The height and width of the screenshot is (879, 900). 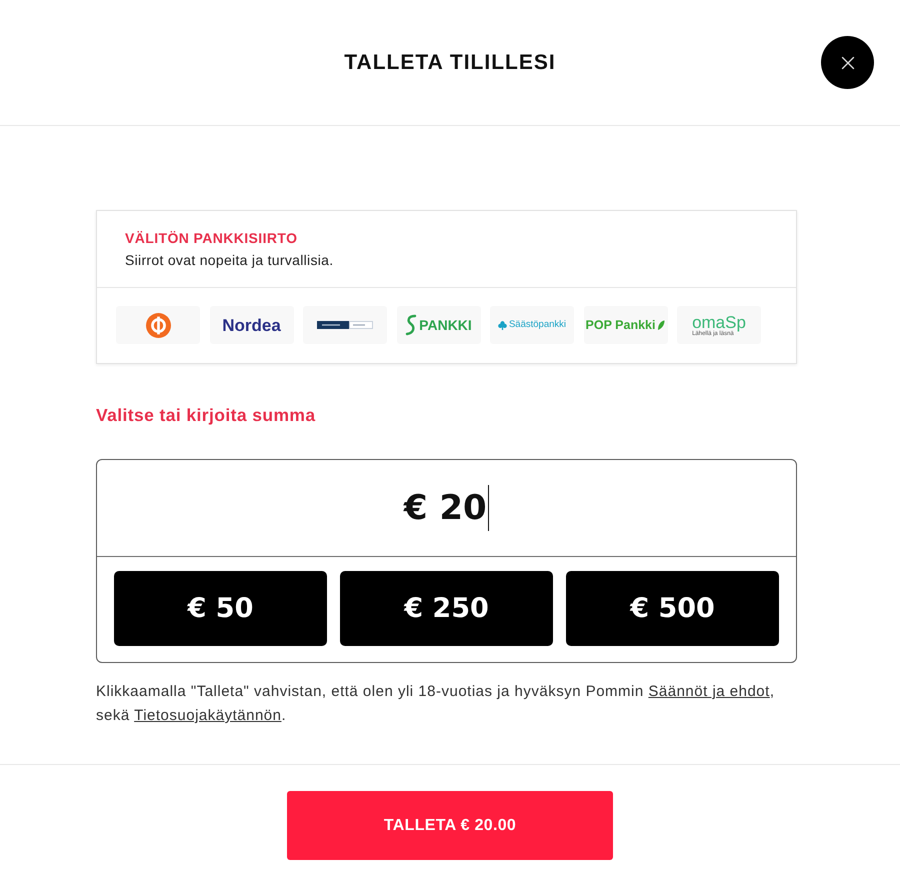 I want to click on leaf-icon, so click(x=661, y=325).